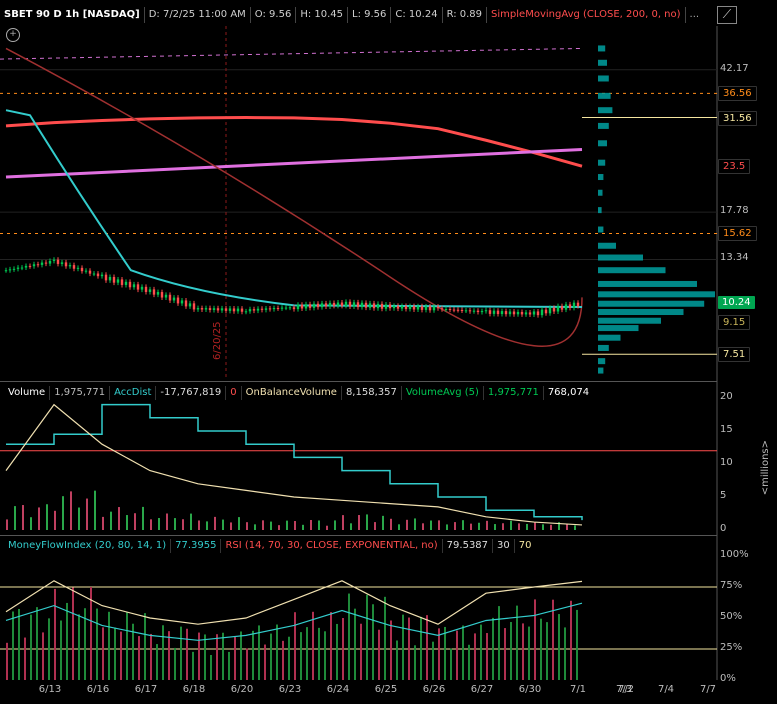 This screenshot has height=704, width=777. I want to click on drawing-tool-icon: ⟋, so click(727, 15).